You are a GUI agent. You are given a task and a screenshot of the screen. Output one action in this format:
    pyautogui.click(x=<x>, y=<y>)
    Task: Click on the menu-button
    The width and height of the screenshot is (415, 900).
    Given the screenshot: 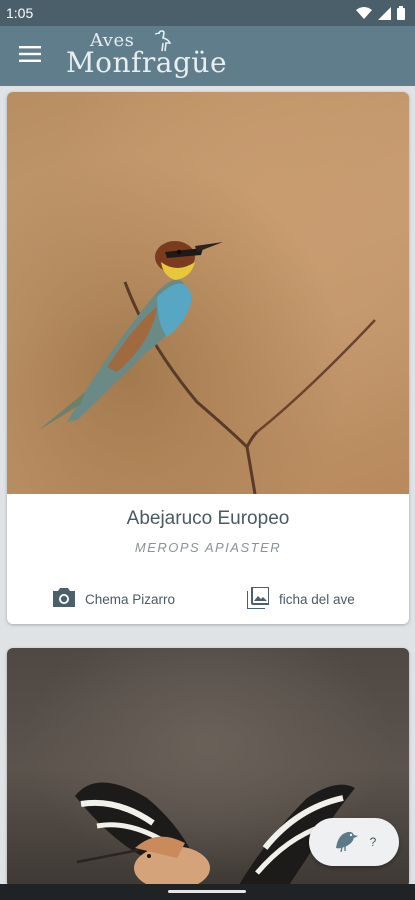 What is the action you would take?
    pyautogui.click(x=30, y=56)
    